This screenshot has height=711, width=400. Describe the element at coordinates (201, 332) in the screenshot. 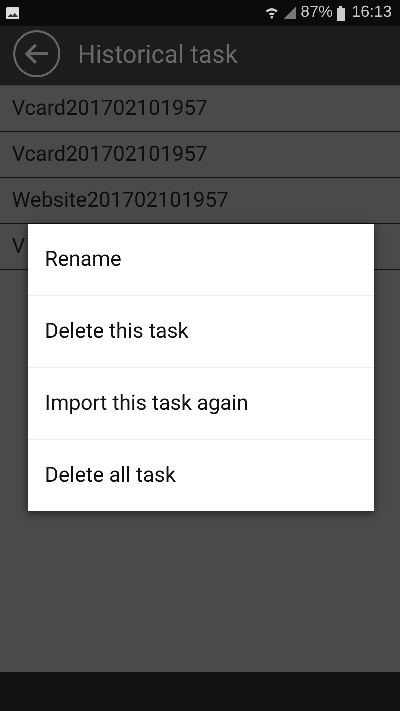

I see `menu-item: Delete this task` at that location.